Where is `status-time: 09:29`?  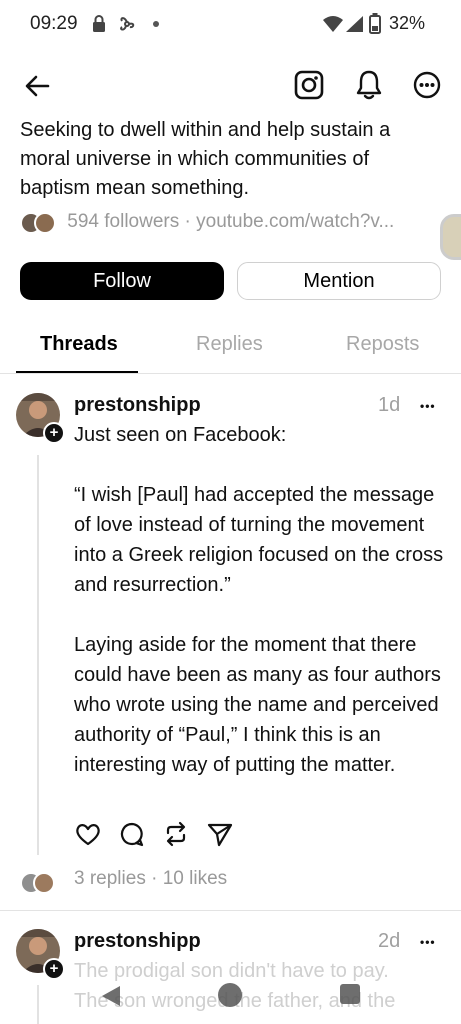
status-time: 09:29 is located at coordinates (54, 23).